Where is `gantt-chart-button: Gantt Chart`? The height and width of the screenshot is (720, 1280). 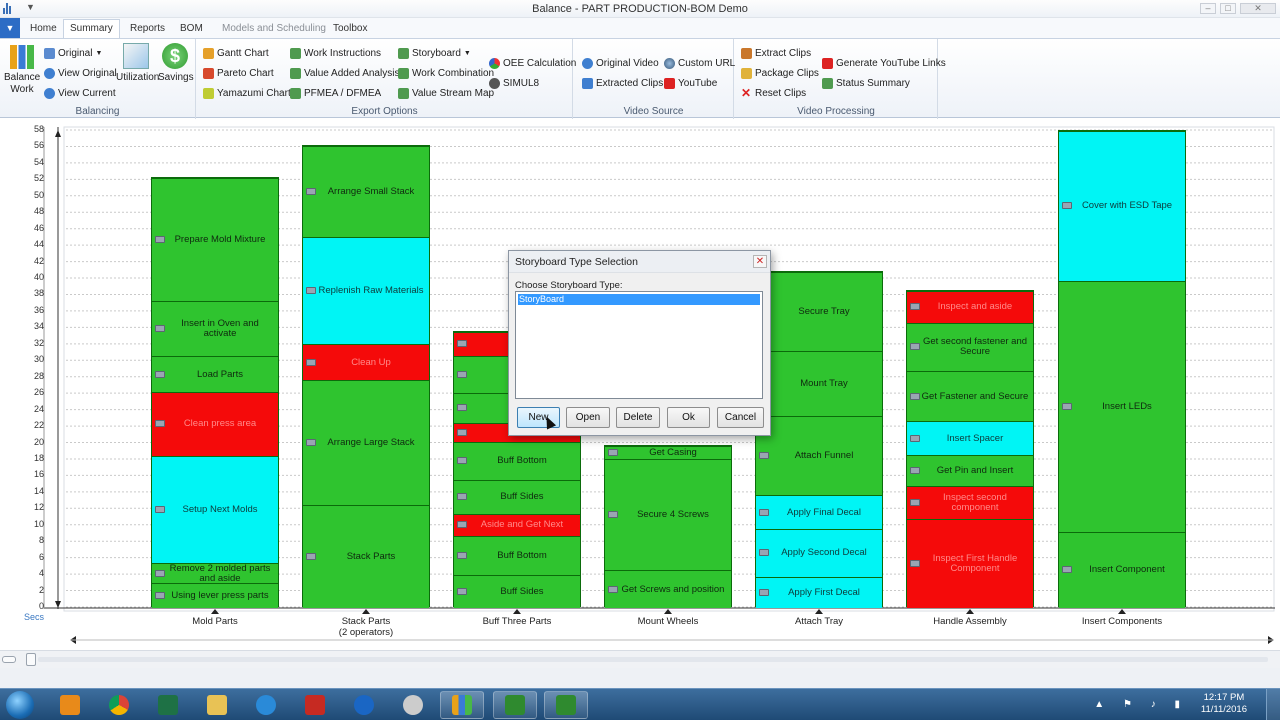 gantt-chart-button: Gantt Chart is located at coordinates (236, 53).